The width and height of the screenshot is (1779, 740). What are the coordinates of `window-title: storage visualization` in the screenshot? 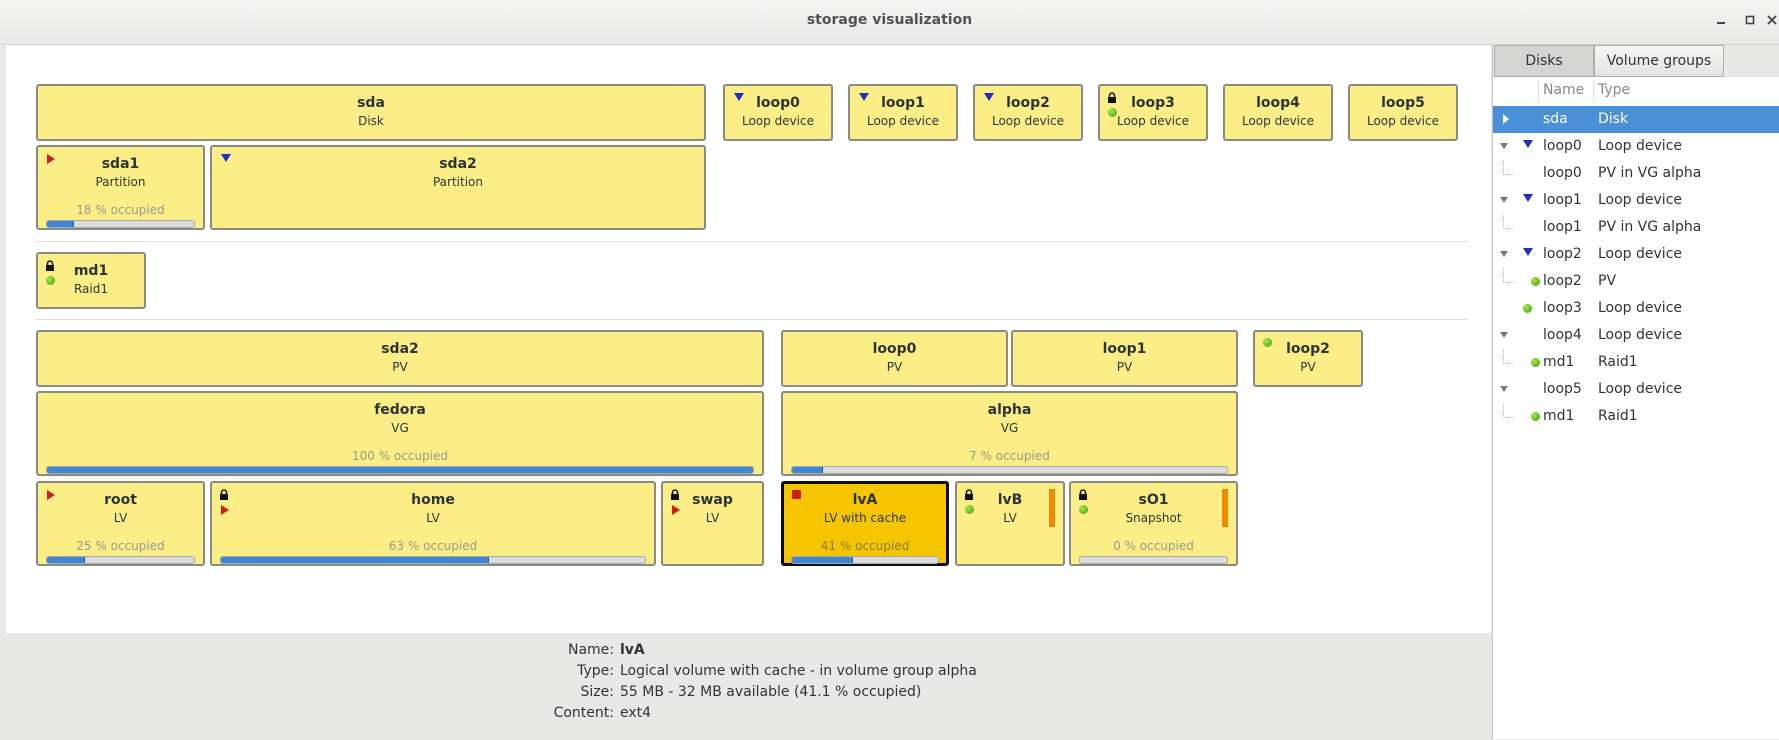 It's located at (889, 20).